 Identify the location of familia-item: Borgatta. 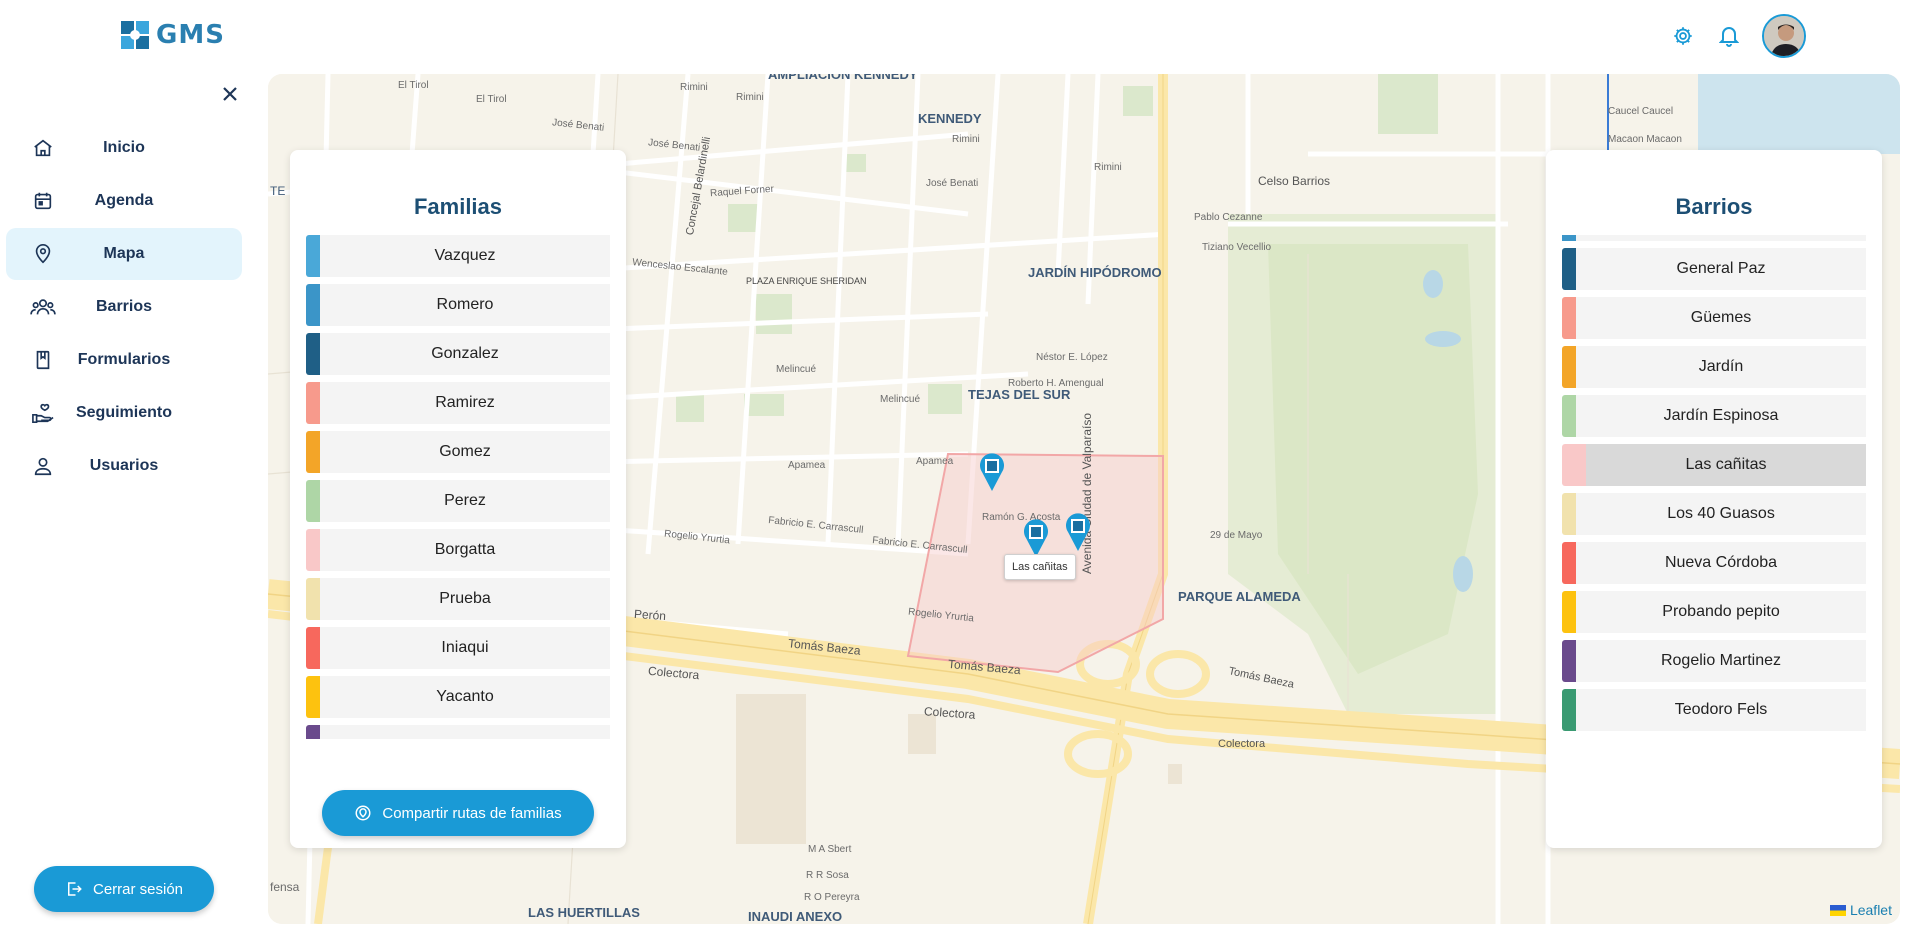
(458, 550).